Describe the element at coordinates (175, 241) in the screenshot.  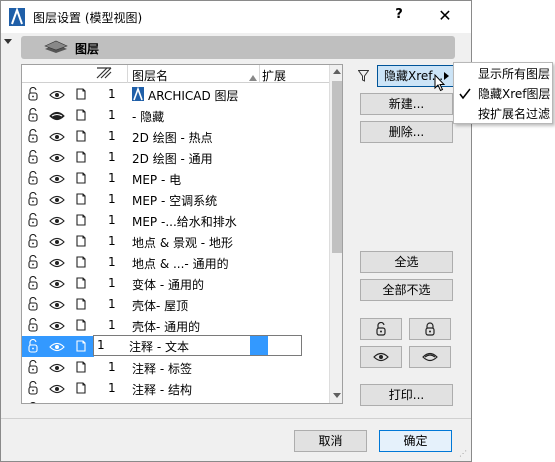
I see `table-row: 1 地点 & 景观 - 地形` at that location.